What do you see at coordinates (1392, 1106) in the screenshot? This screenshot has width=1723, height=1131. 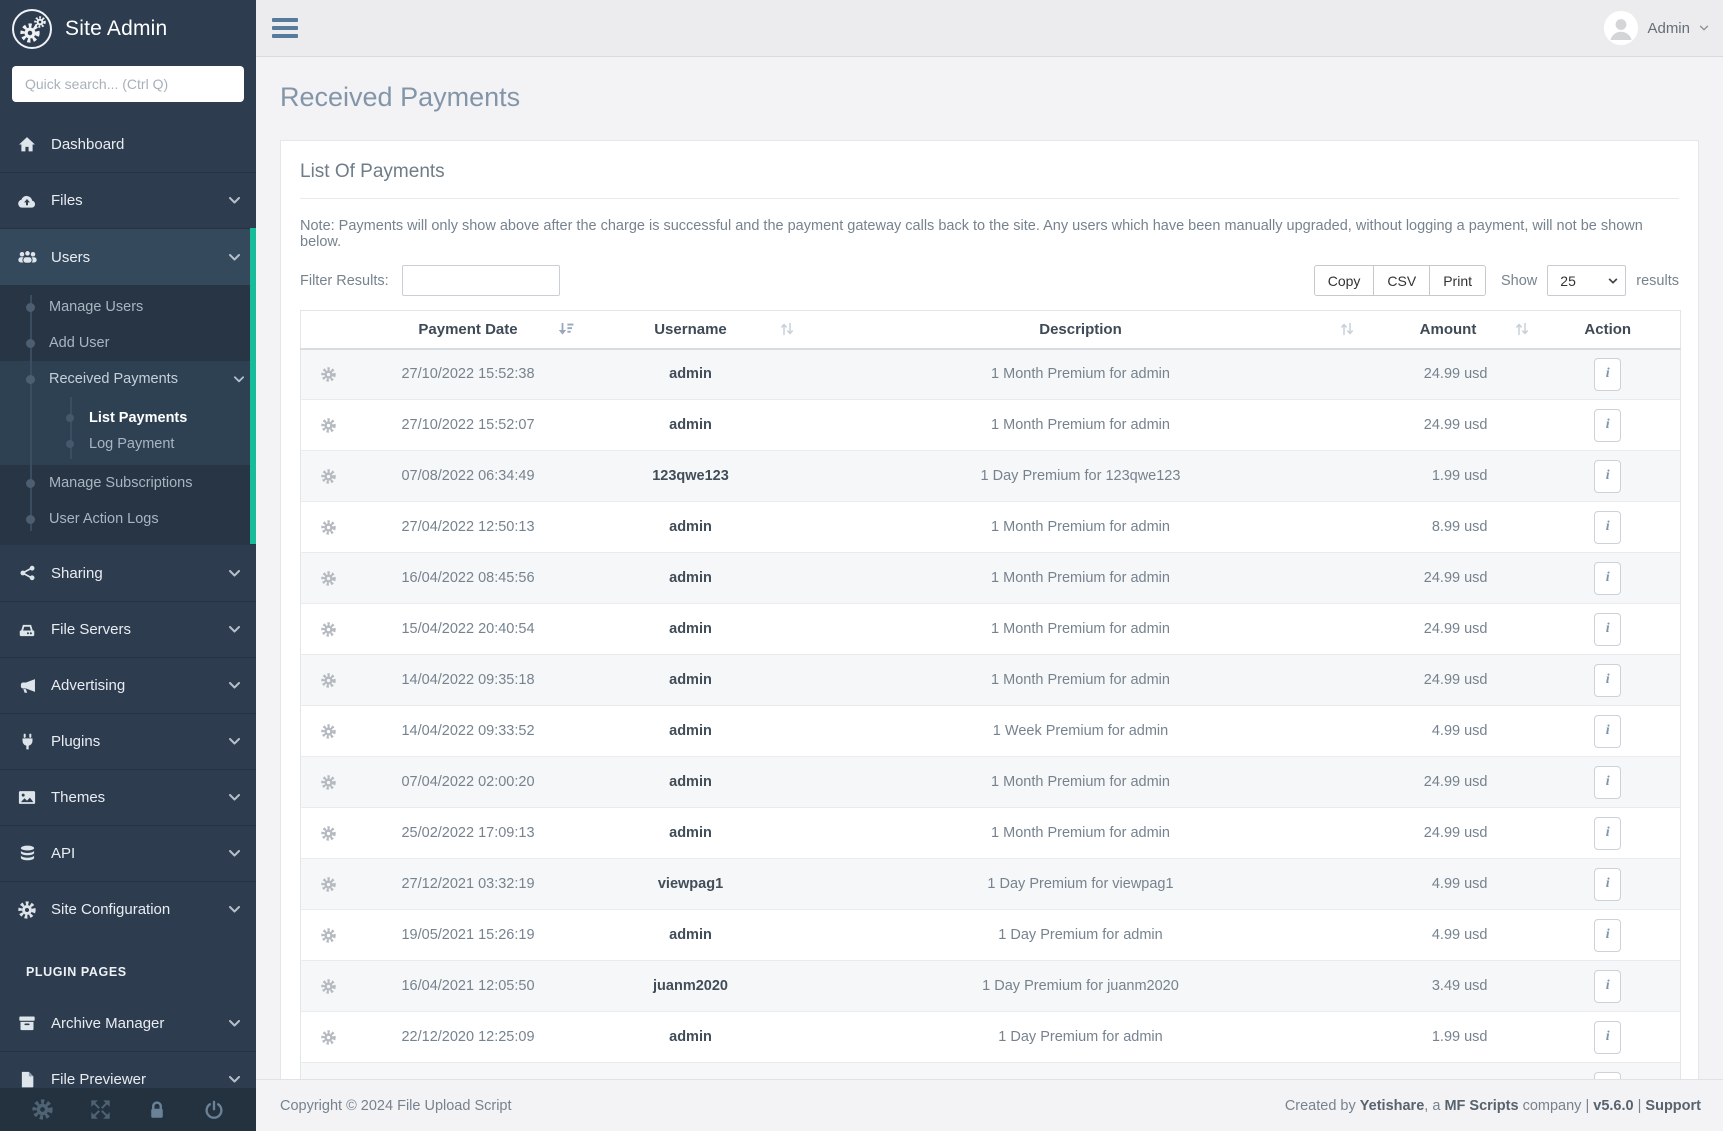 I see `yetishare-link: Yetishare` at bounding box center [1392, 1106].